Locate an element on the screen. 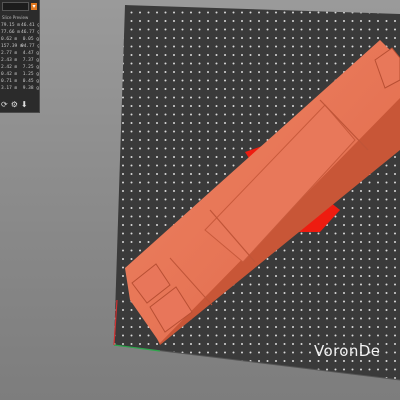 The image size is (400, 400). stats-length: 157.39 m is located at coordinates (12, 46).